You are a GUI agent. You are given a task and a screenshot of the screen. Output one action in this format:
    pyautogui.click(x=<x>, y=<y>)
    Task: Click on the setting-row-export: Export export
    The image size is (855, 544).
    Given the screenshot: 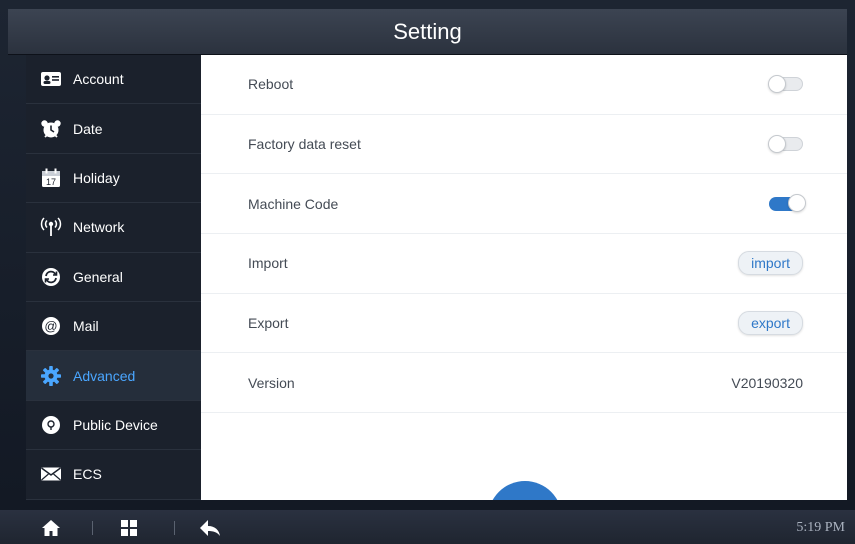 What is the action you would take?
    pyautogui.click(x=524, y=324)
    